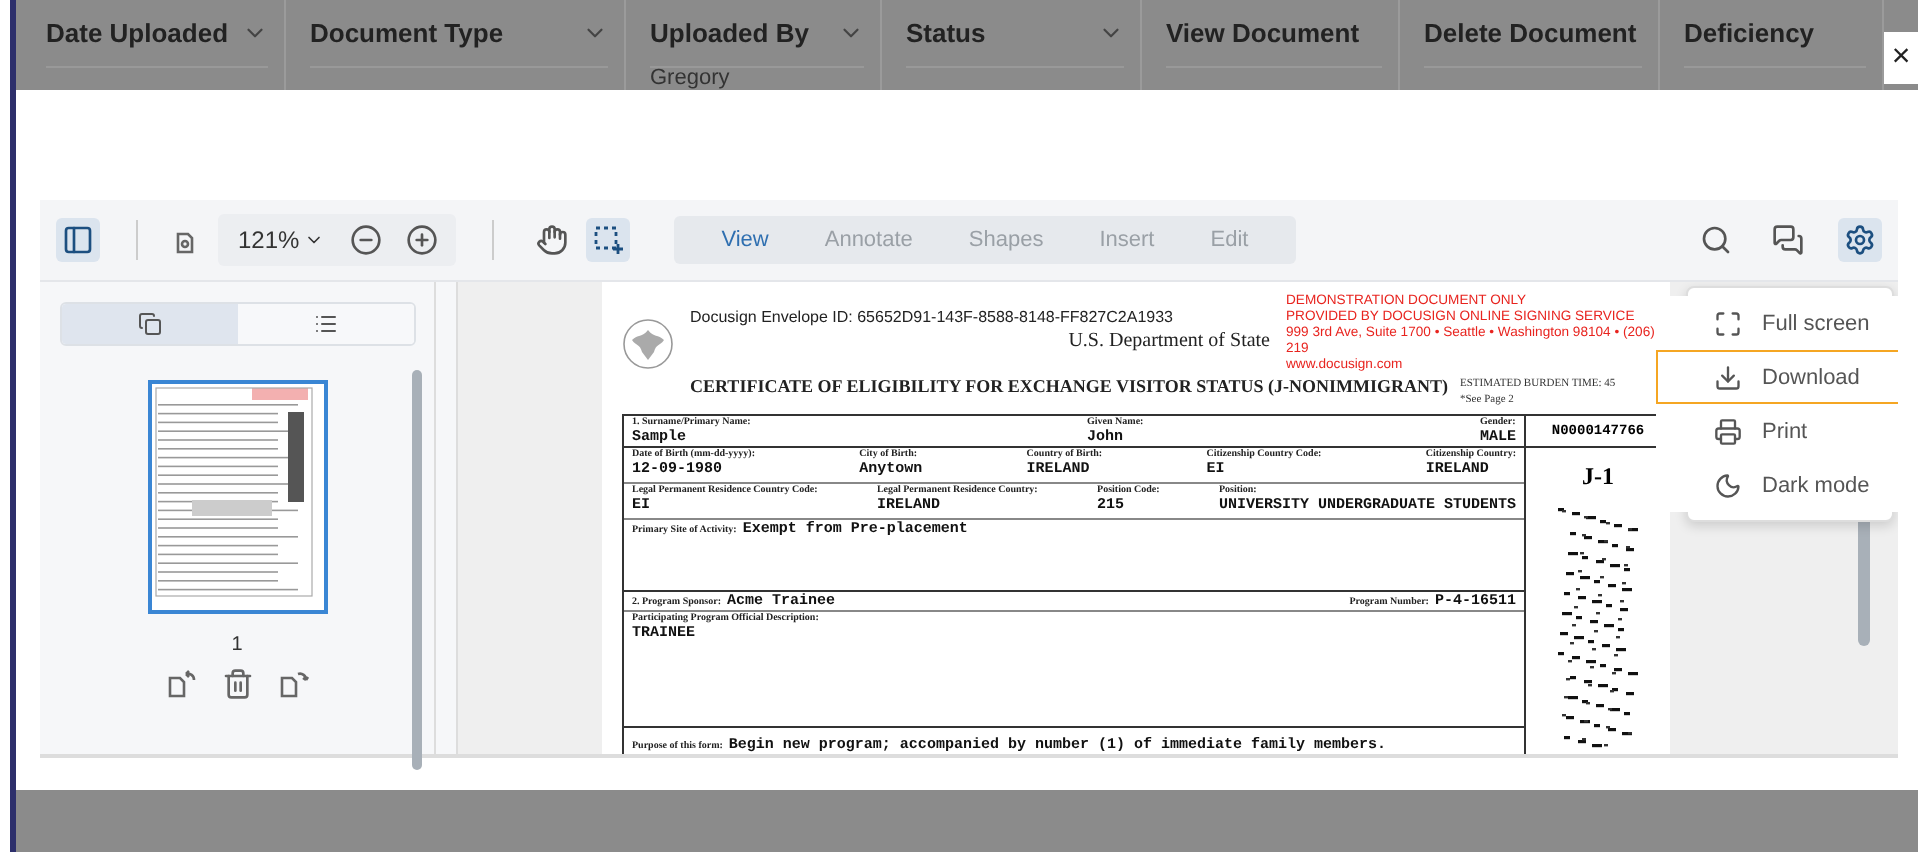 This screenshot has height=852, width=1918. I want to click on envelope-id: Docusign Envelope ID: 65652D91-143F-8588-8148-FF827C2A1933, so click(932, 317).